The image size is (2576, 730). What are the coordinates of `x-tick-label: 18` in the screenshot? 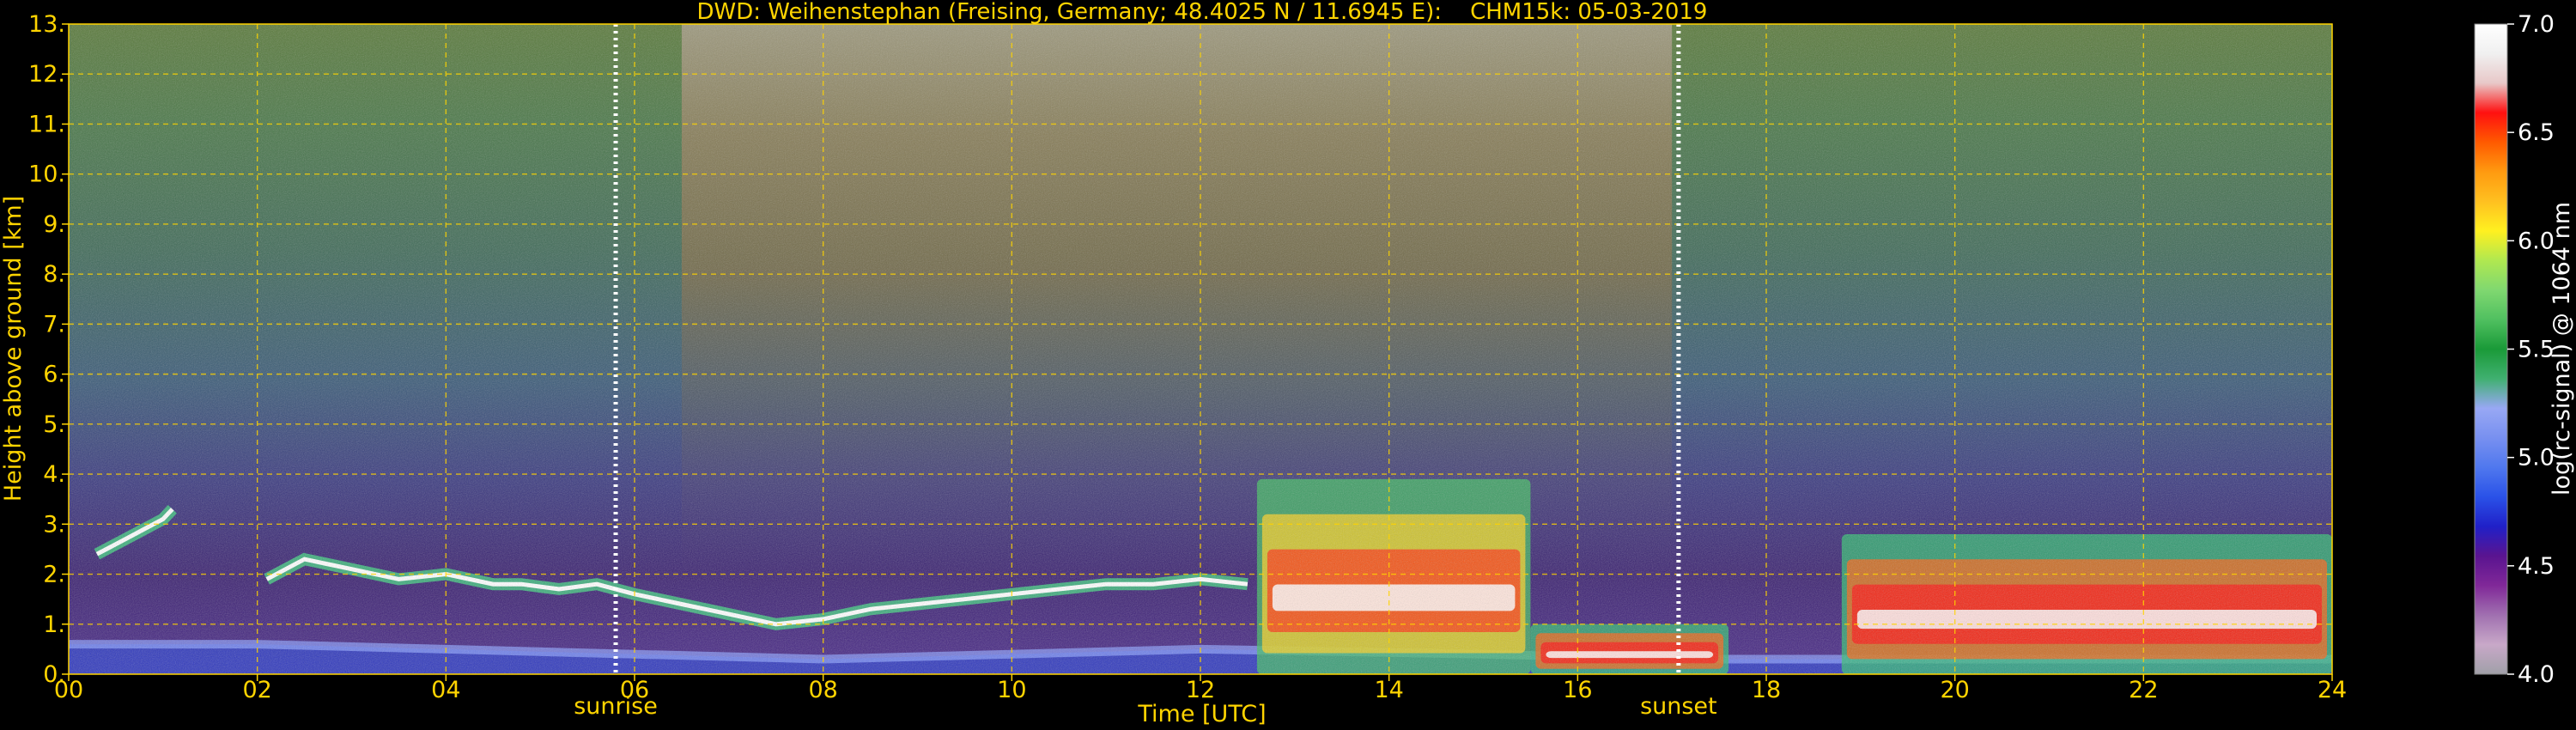 It's located at (1767, 690).